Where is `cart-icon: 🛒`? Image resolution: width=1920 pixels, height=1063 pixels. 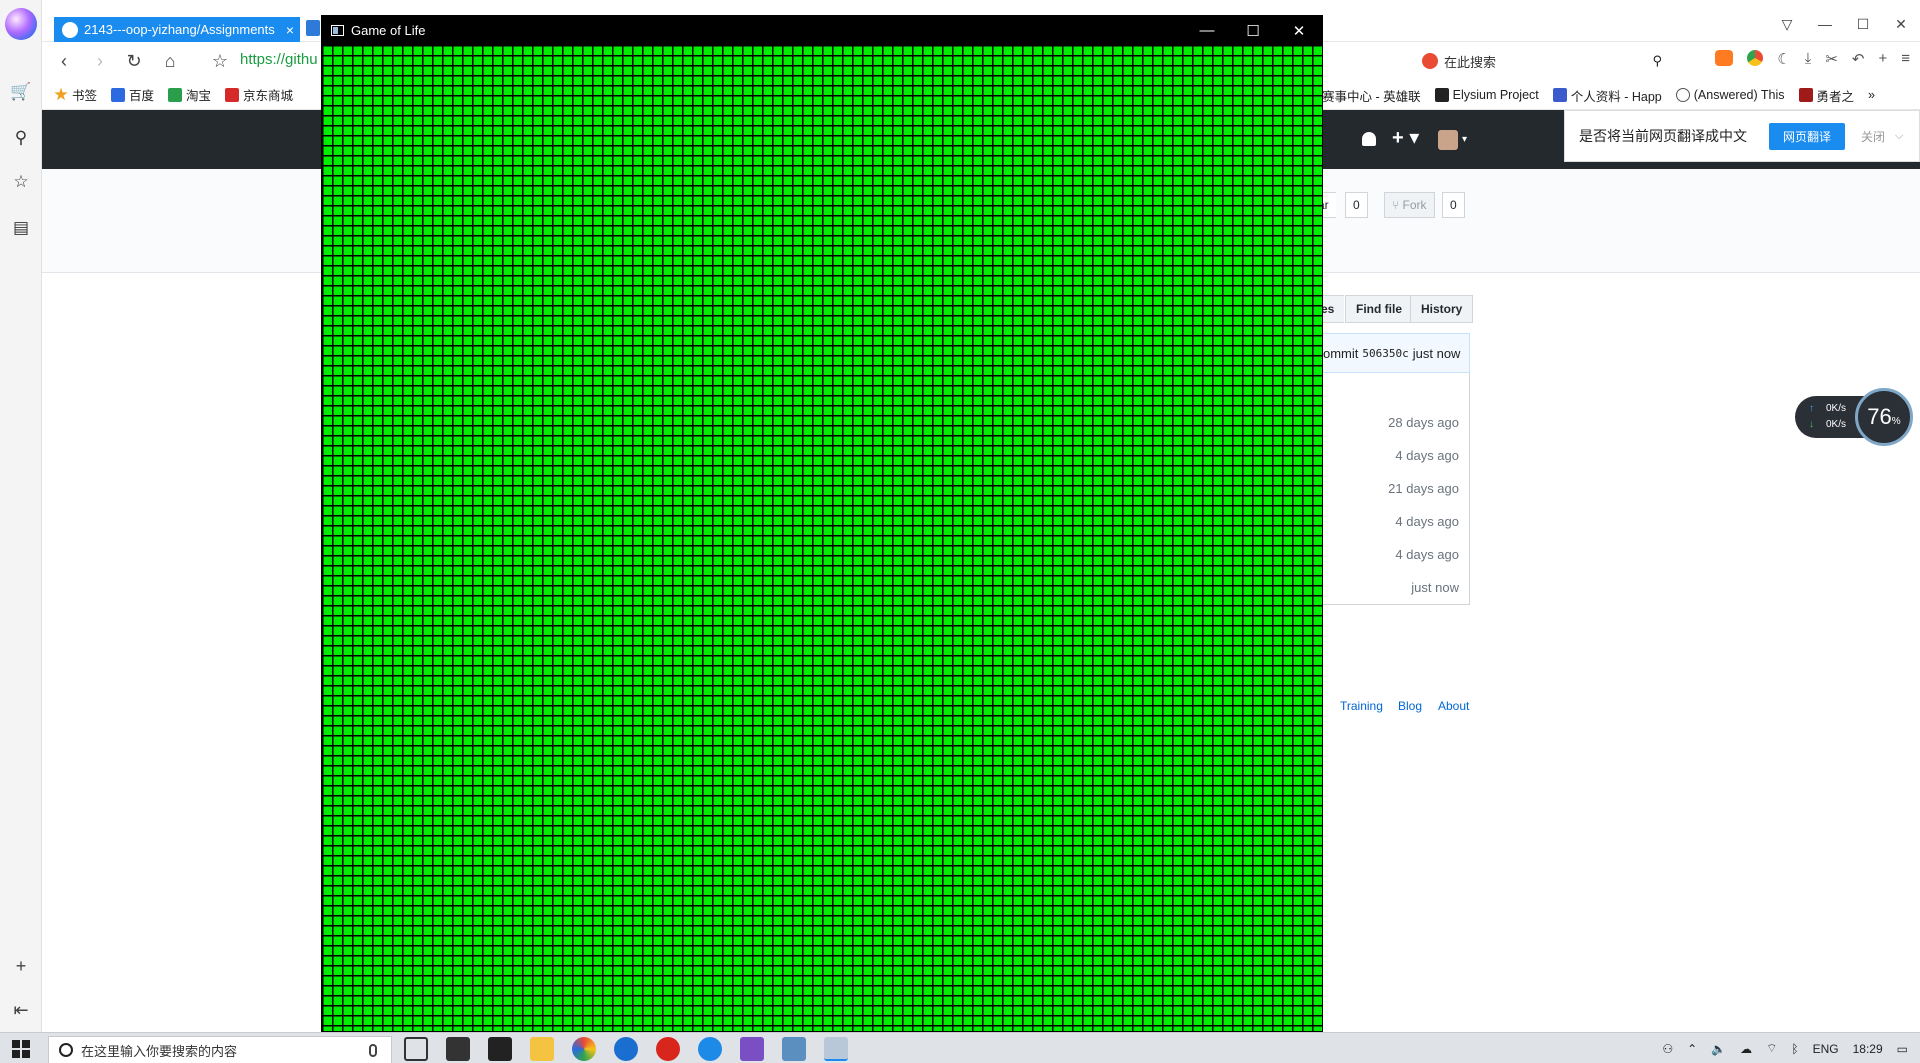 cart-icon: 🛒 is located at coordinates (21, 92).